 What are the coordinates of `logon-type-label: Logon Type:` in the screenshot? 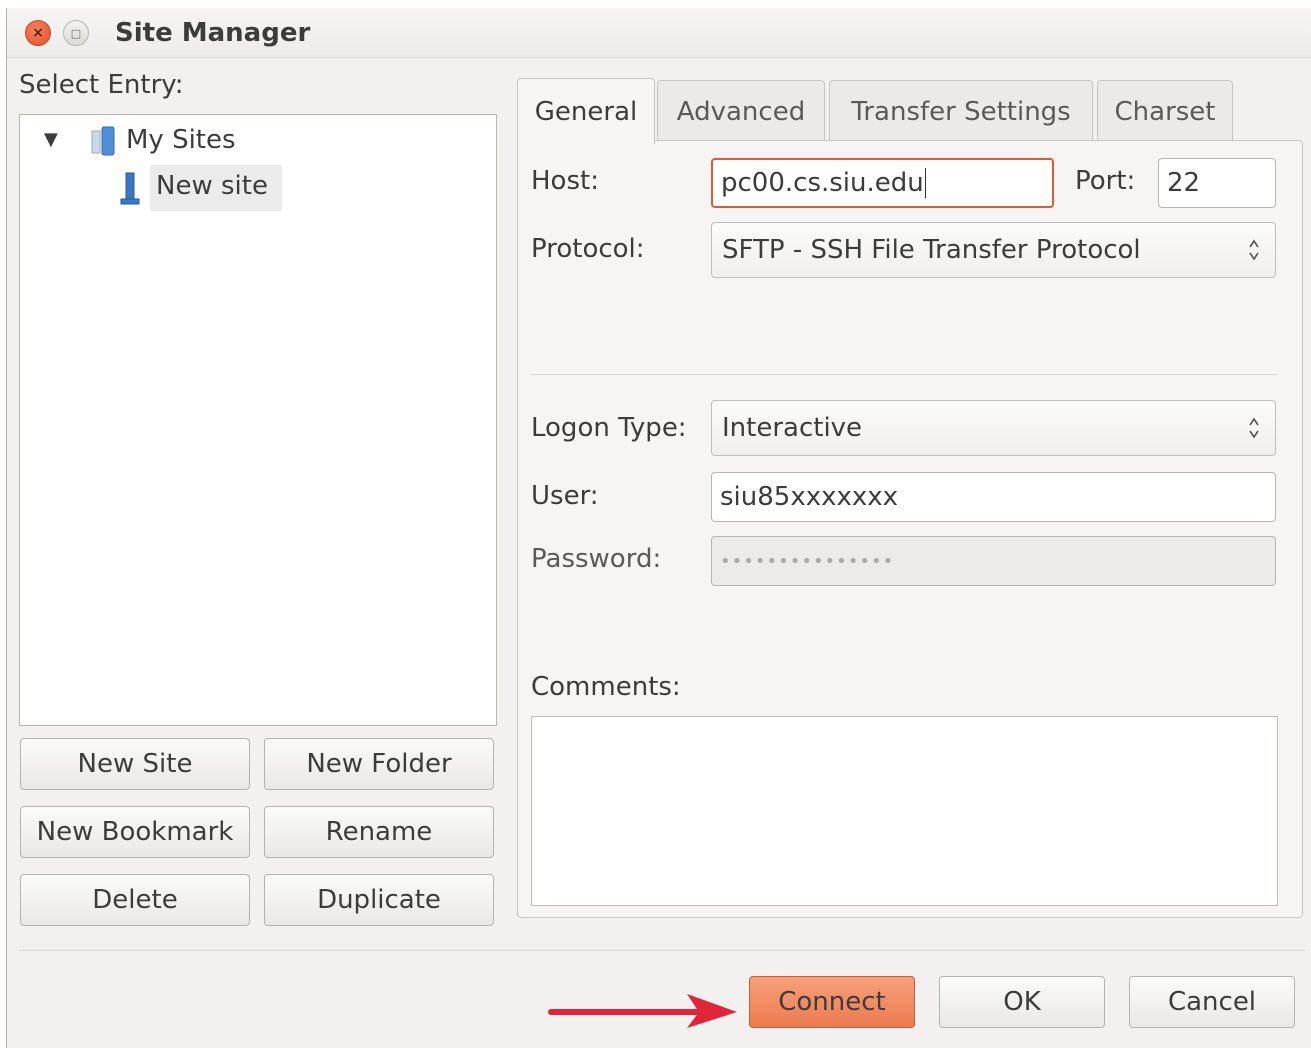 It's located at (609, 428).